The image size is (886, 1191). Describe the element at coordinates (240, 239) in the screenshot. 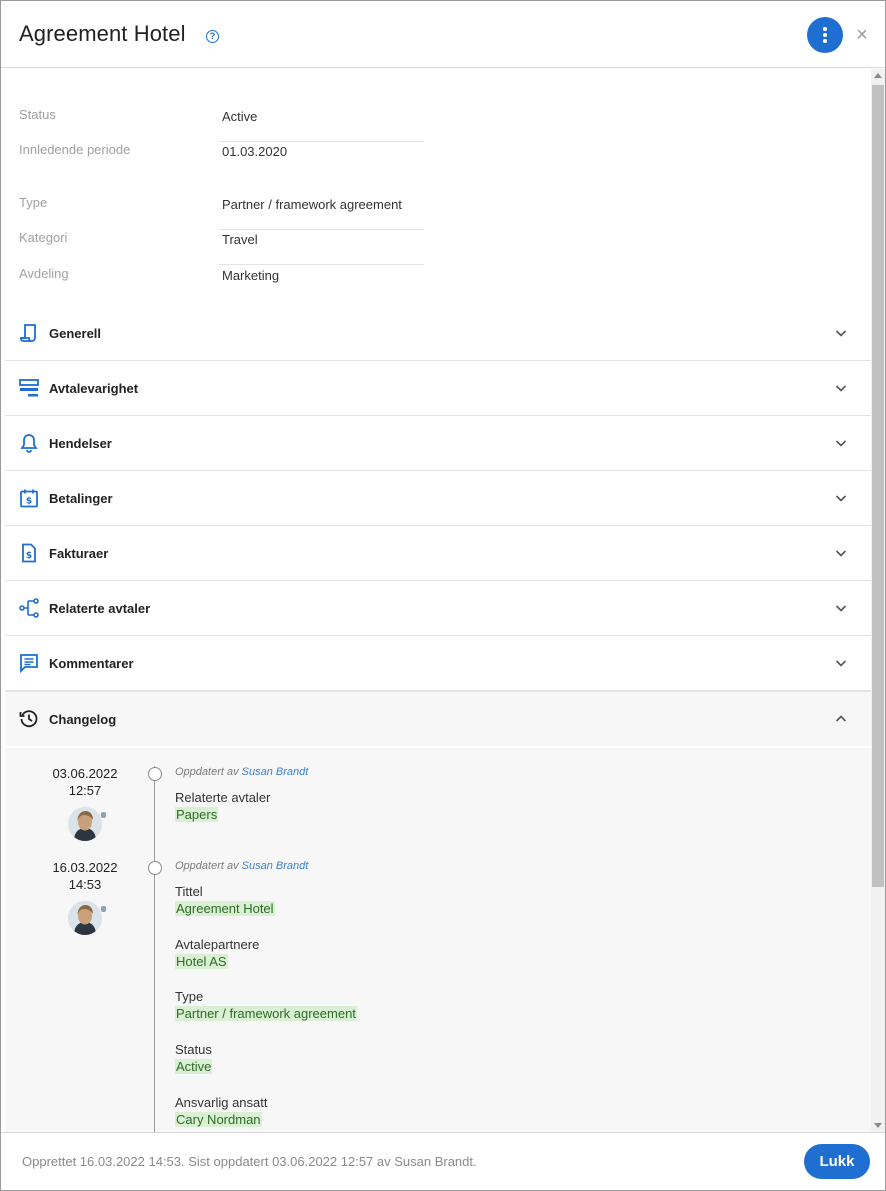

I see `field-value: Travel` at that location.